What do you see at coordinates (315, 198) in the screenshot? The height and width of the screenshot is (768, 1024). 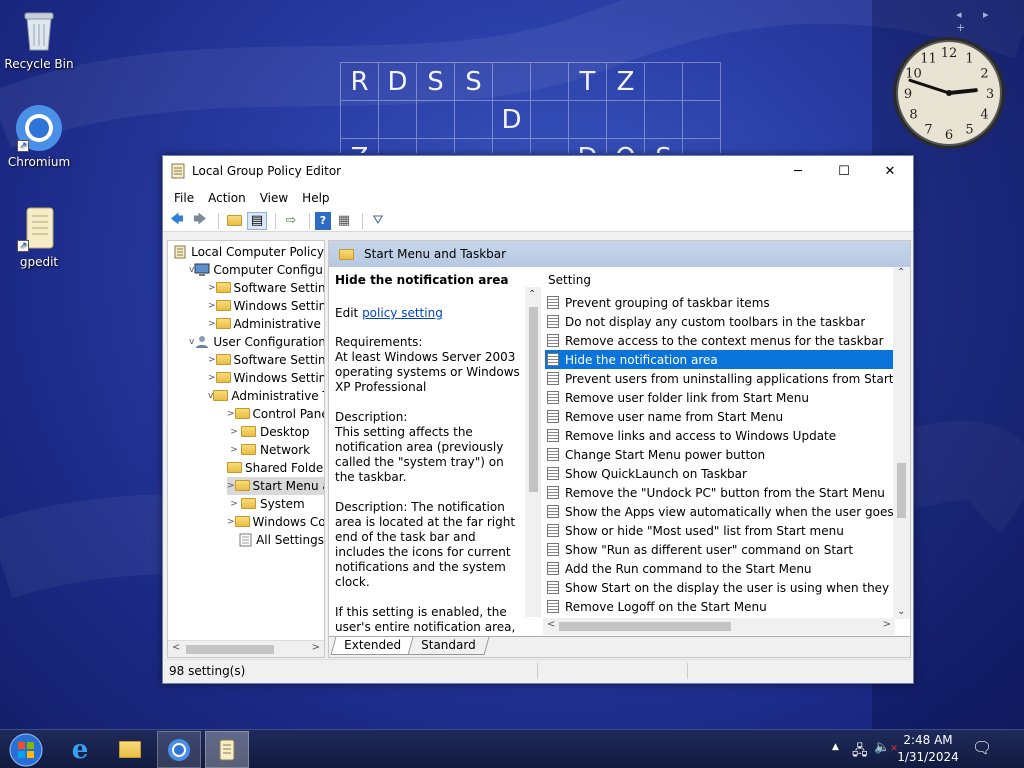 I see `menu-help: Help` at bounding box center [315, 198].